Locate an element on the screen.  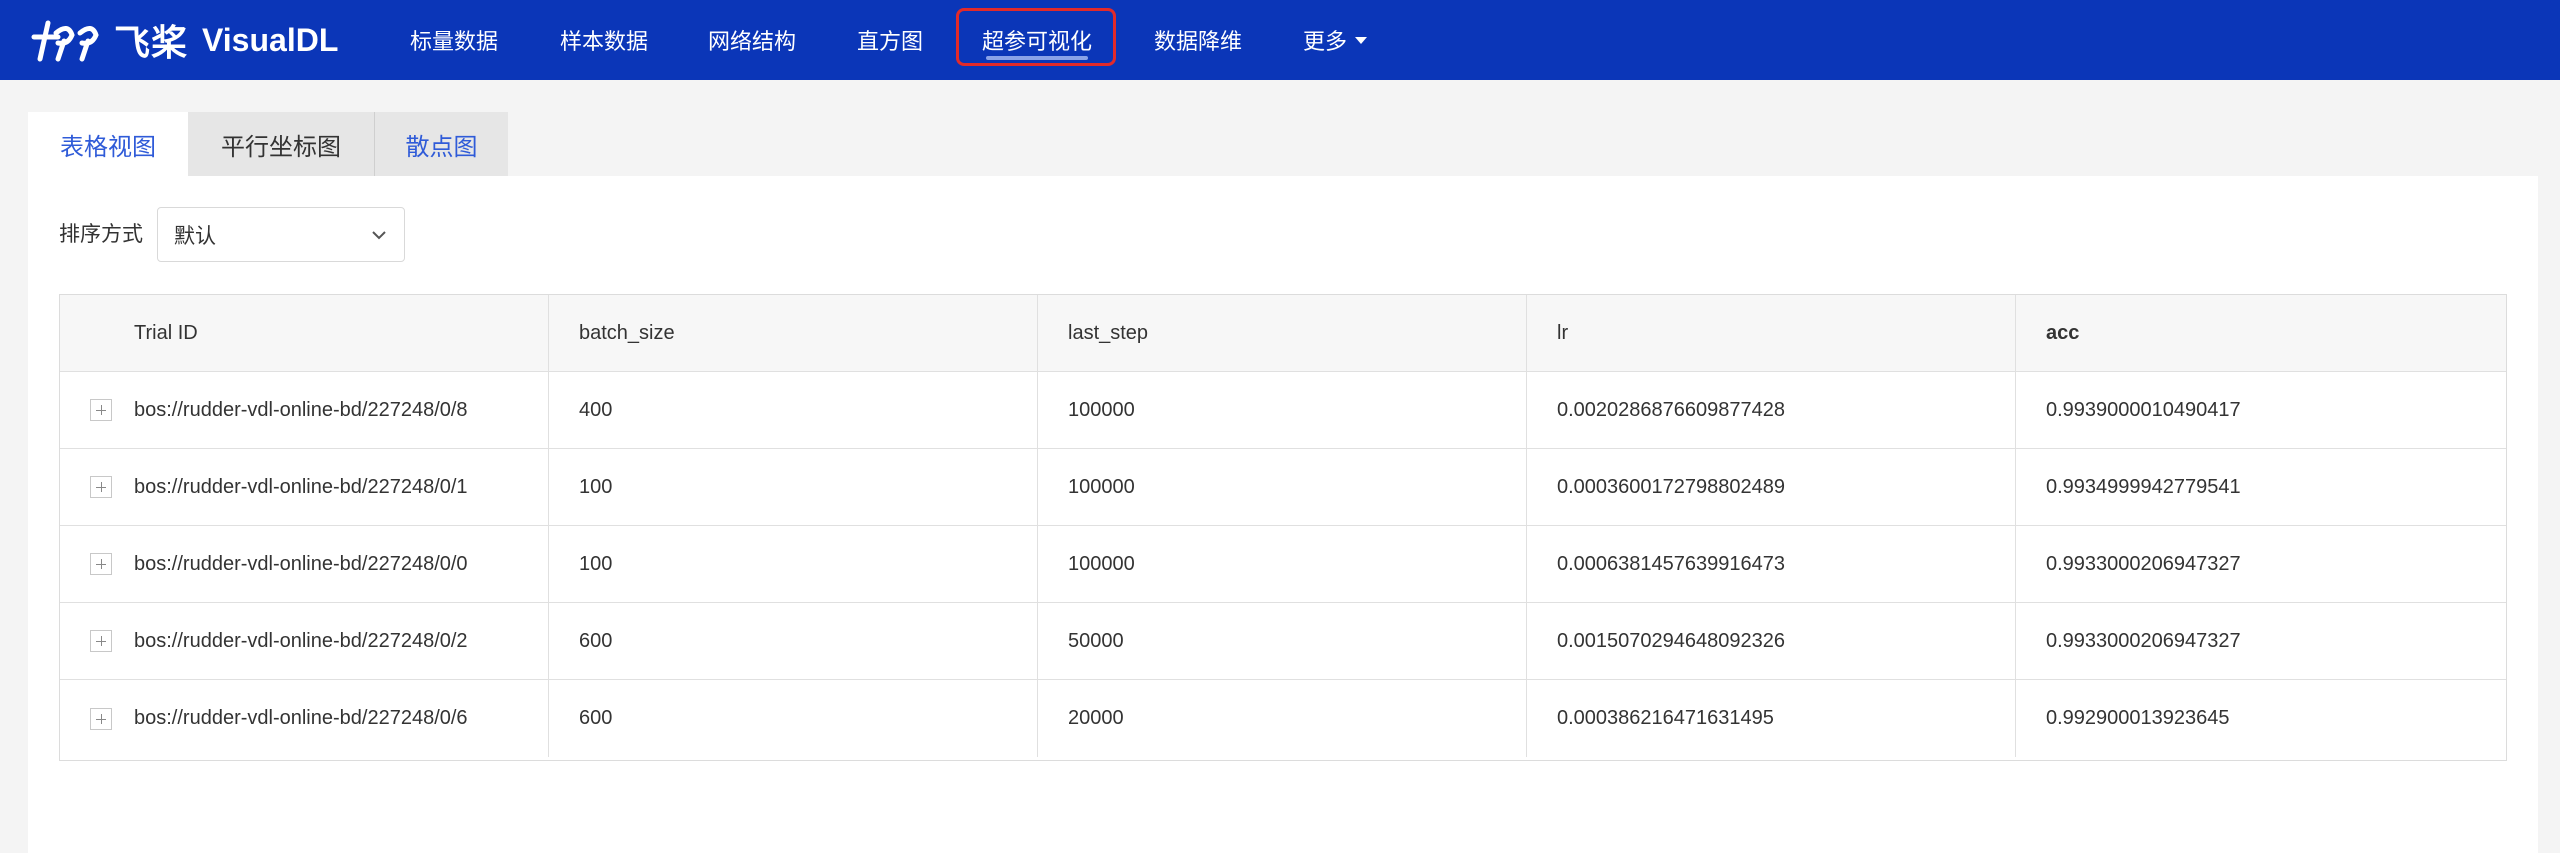
nav-item-more: 更多 is located at coordinates (1335, 40).